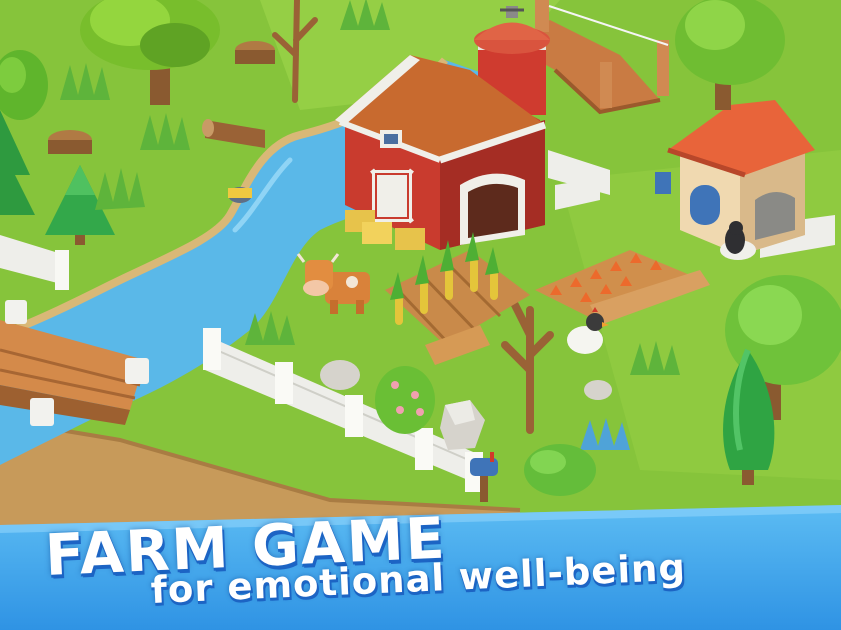 The width and height of the screenshot is (841, 630). I want to click on berry-bush, so click(405, 400).